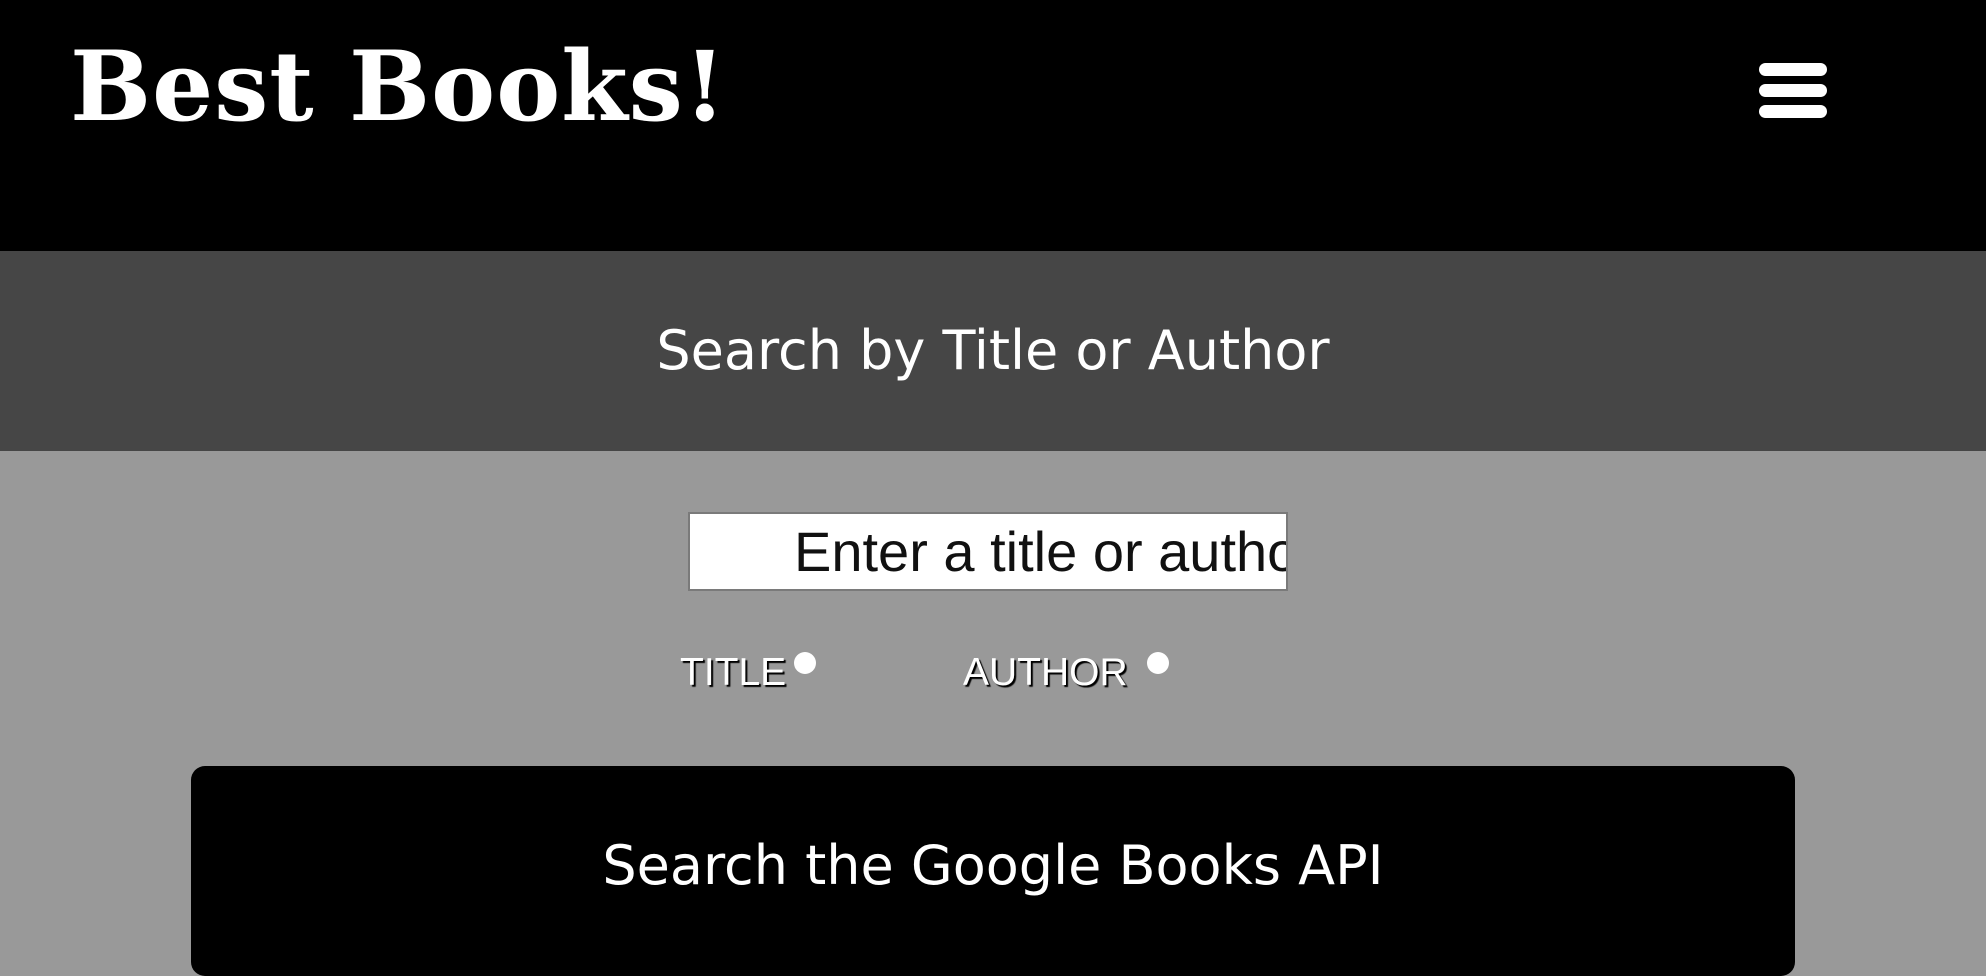 This screenshot has height=976, width=1986. Describe the element at coordinates (1045, 672) in the screenshot. I see `radio-label-author: AUTHOR` at that location.